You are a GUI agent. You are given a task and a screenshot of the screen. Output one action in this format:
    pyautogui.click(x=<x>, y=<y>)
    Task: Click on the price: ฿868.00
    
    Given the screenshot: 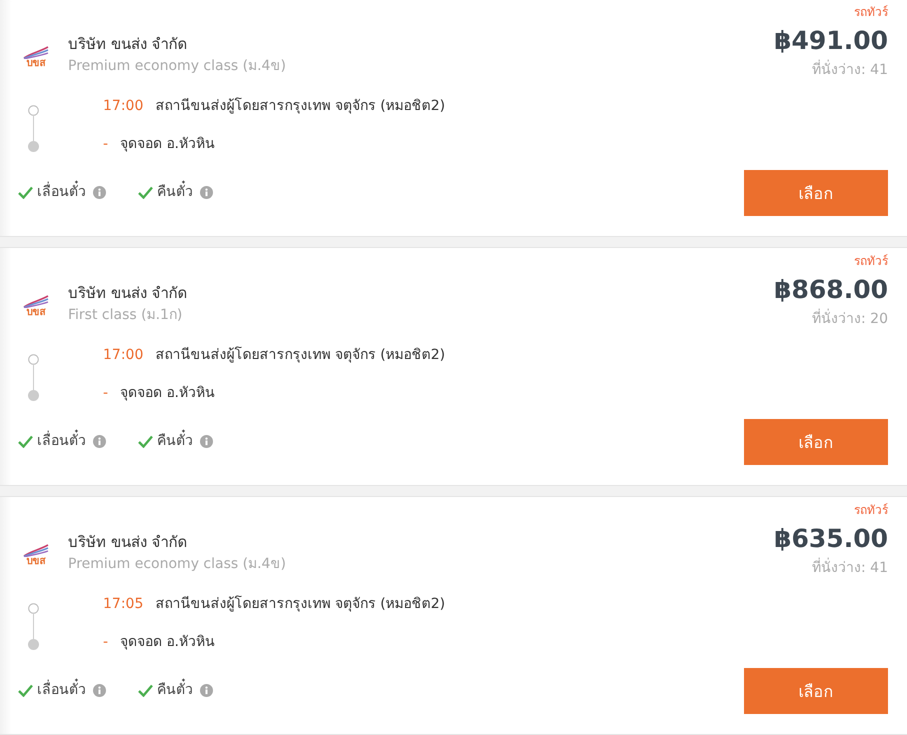 What is the action you would take?
    pyautogui.click(x=831, y=290)
    